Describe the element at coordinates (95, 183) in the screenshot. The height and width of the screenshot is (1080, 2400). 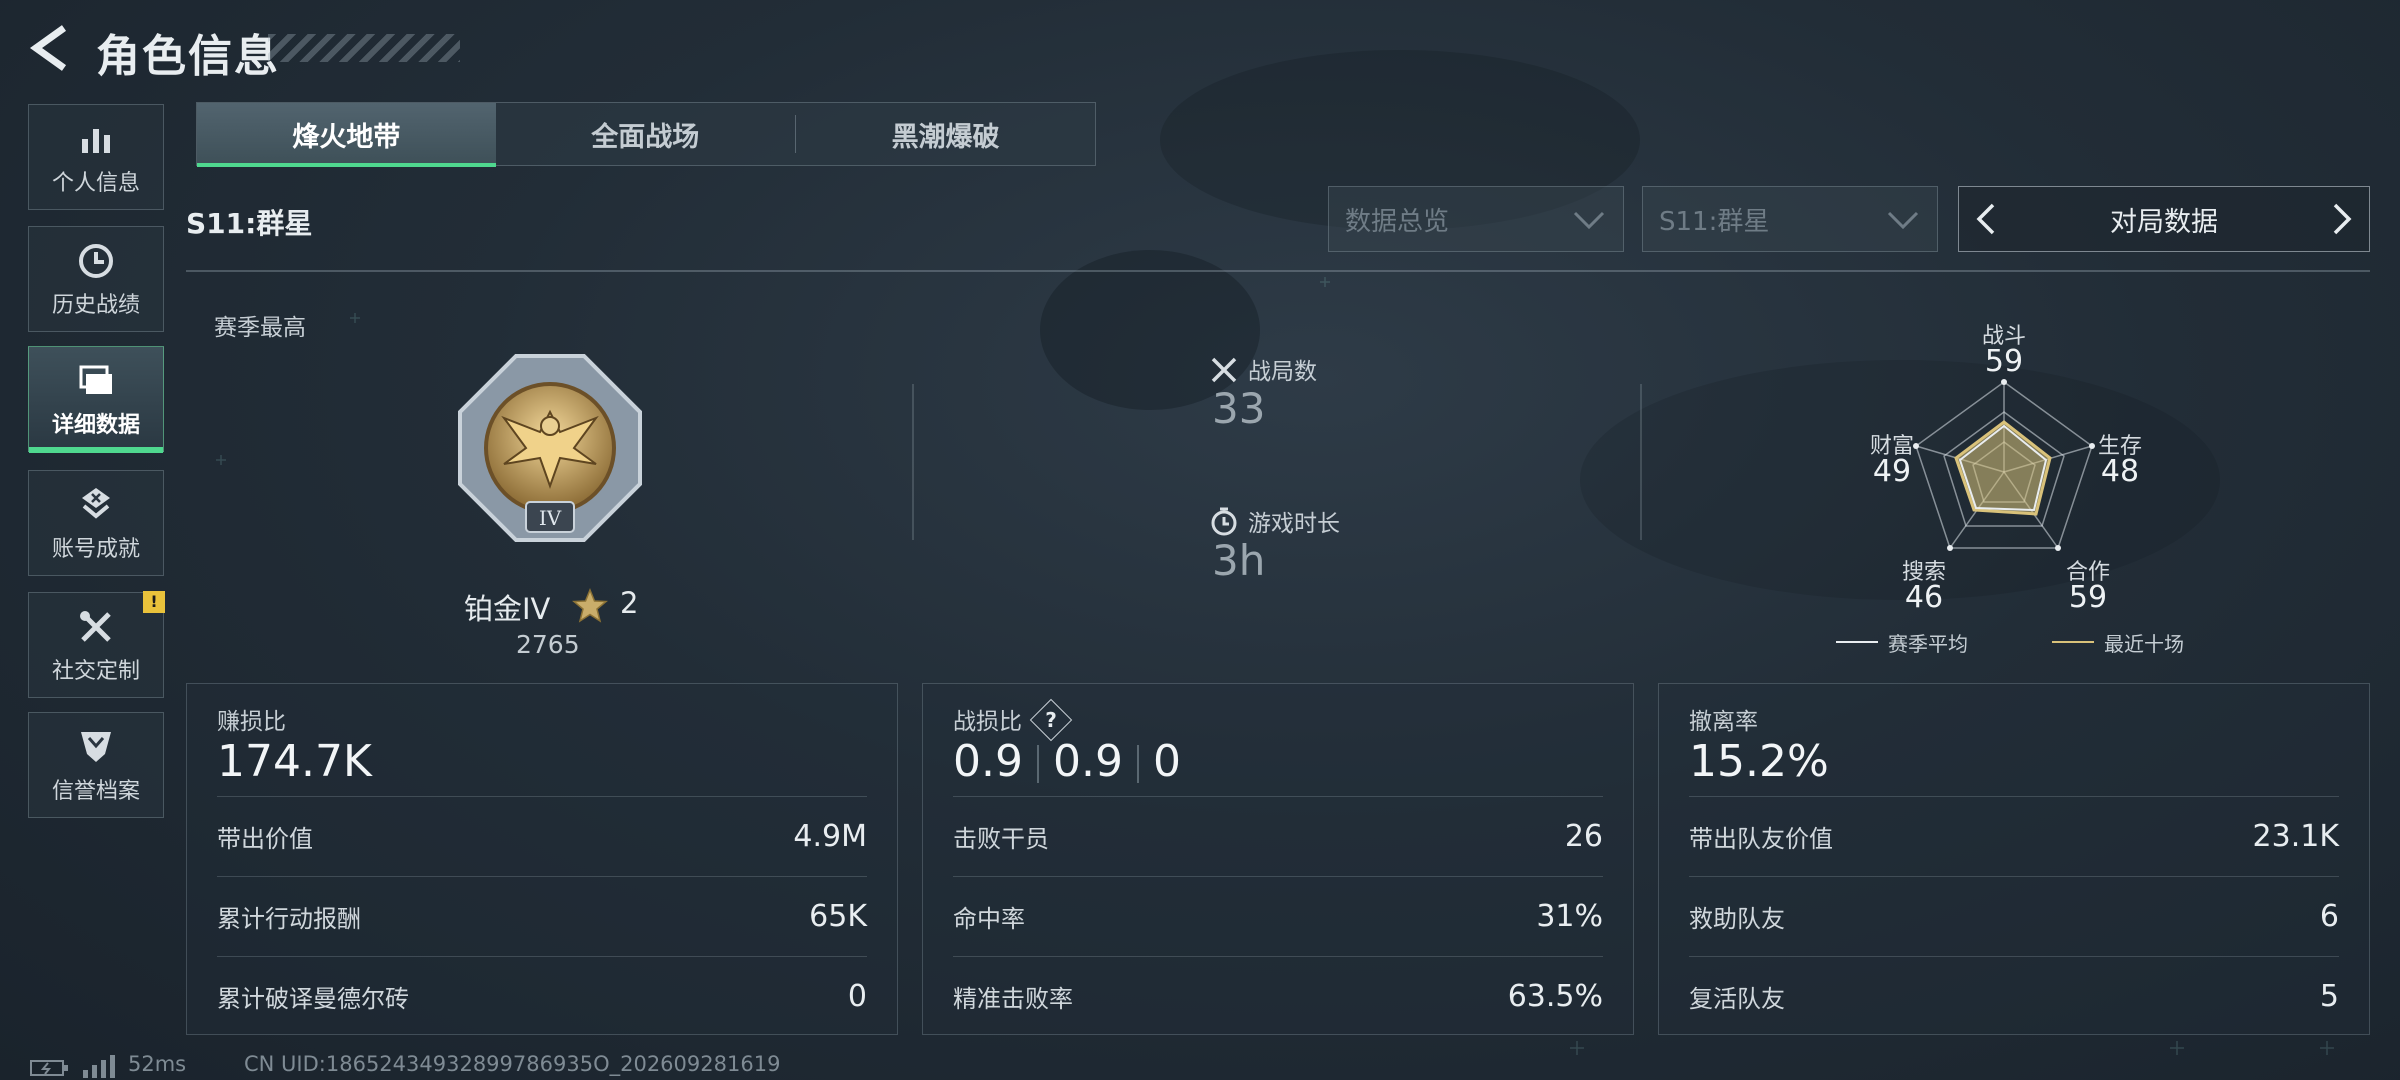
I see `sidebar-item-label: 个人信息` at that location.